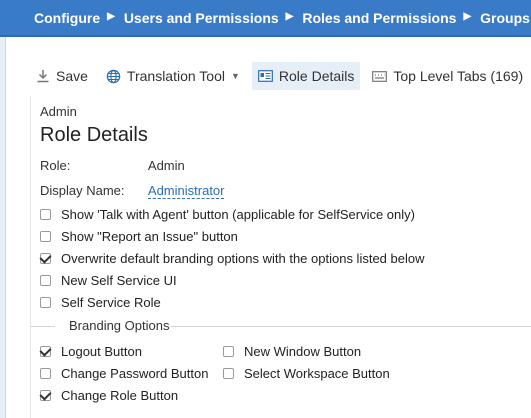 The height and width of the screenshot is (418, 531). Describe the element at coordinates (120, 395) in the screenshot. I see `option-label: Change Role Button` at that location.